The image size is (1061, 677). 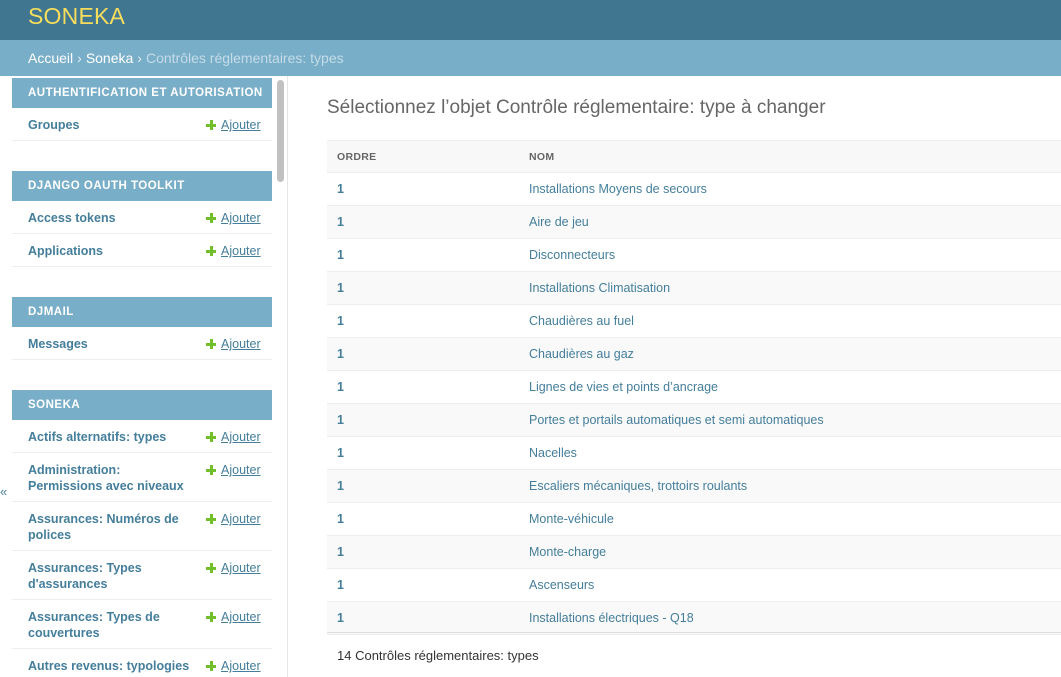 What do you see at coordinates (694, 156) in the screenshot?
I see `table-header: ORDRE NOM` at bounding box center [694, 156].